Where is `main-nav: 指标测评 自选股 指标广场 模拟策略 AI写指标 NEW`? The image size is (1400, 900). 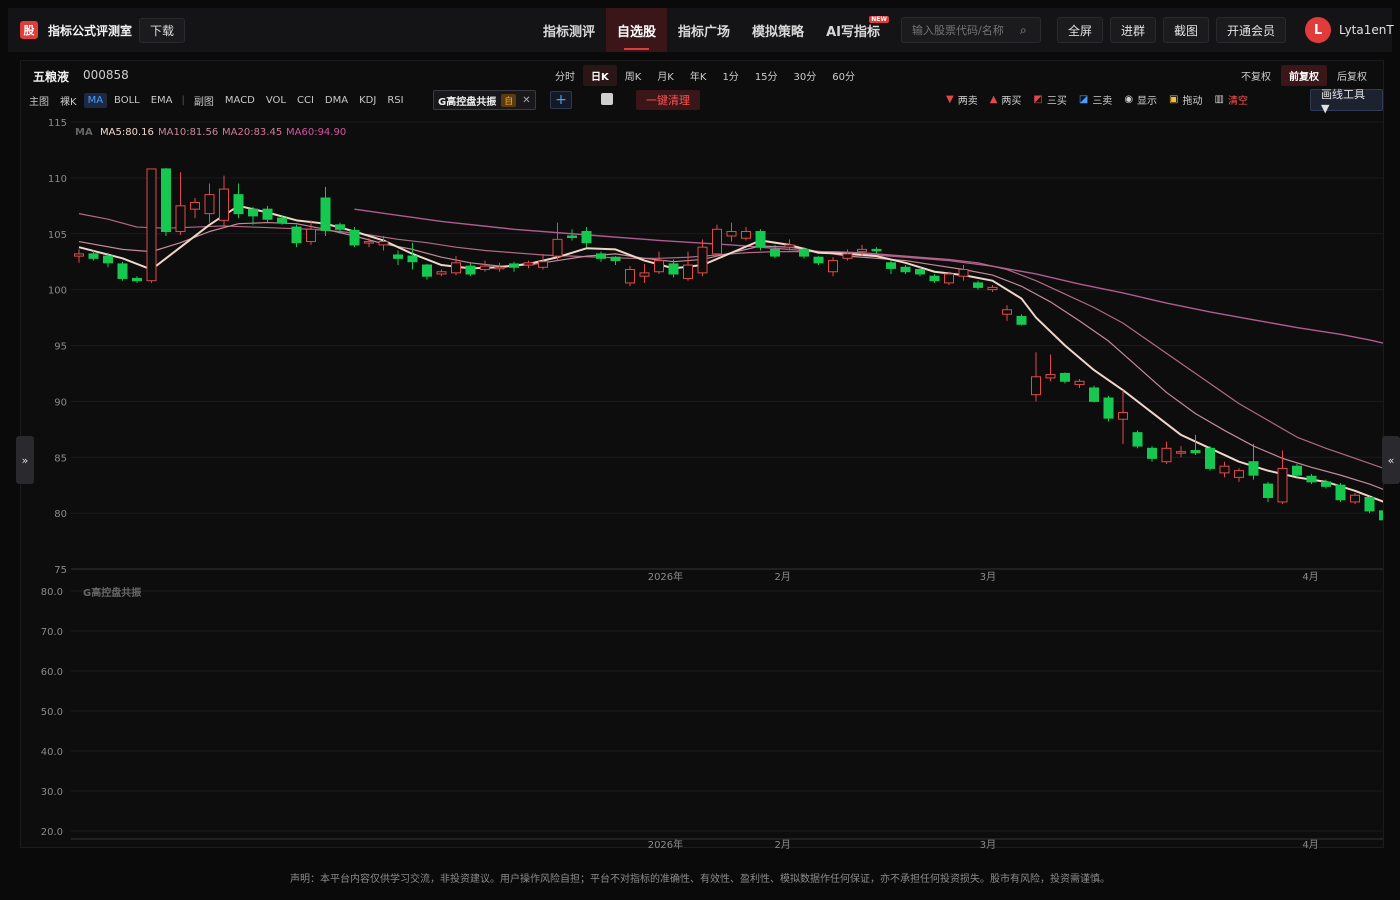
main-nav: 指标测评 自选股 指标广场 模拟策略 AI写指标 NEW is located at coordinates (711, 30).